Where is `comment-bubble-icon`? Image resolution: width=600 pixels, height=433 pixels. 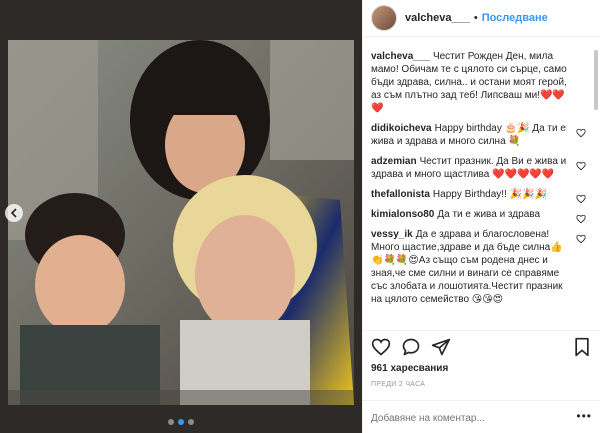 comment-bubble-icon is located at coordinates (411, 347).